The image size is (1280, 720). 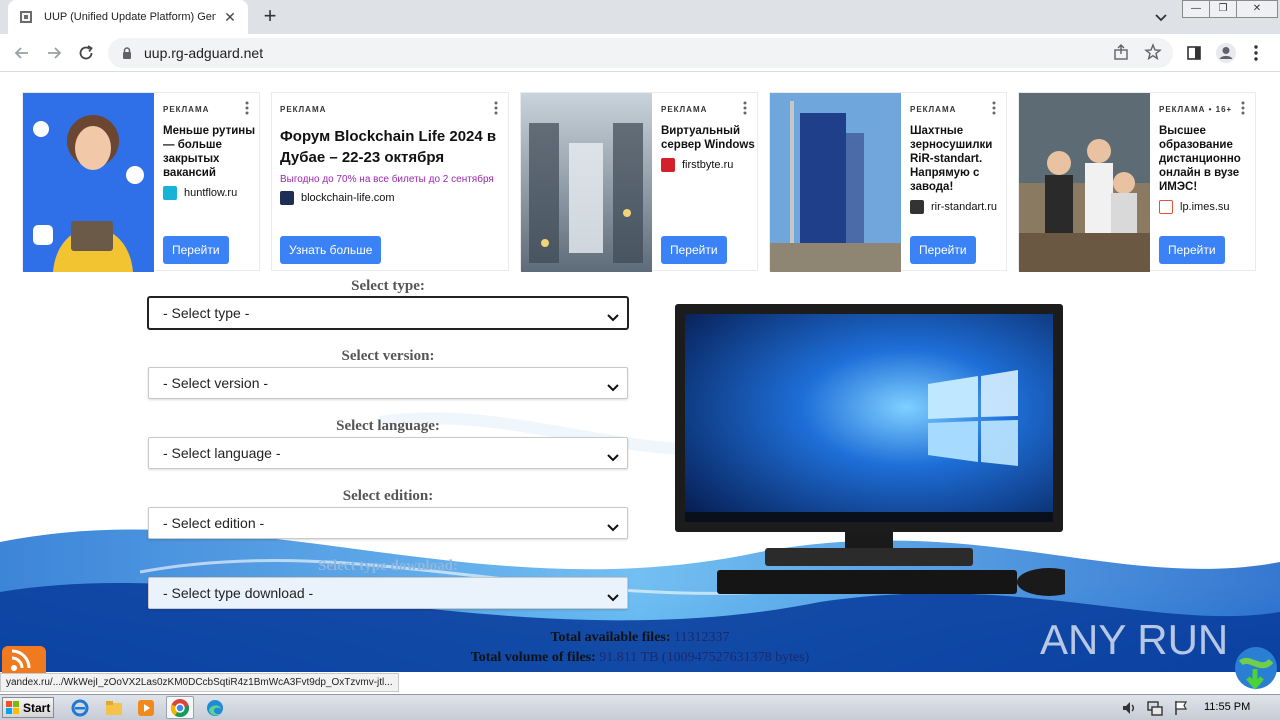 I want to click on watermark-text: ANY RUN, so click(x=1134, y=639).